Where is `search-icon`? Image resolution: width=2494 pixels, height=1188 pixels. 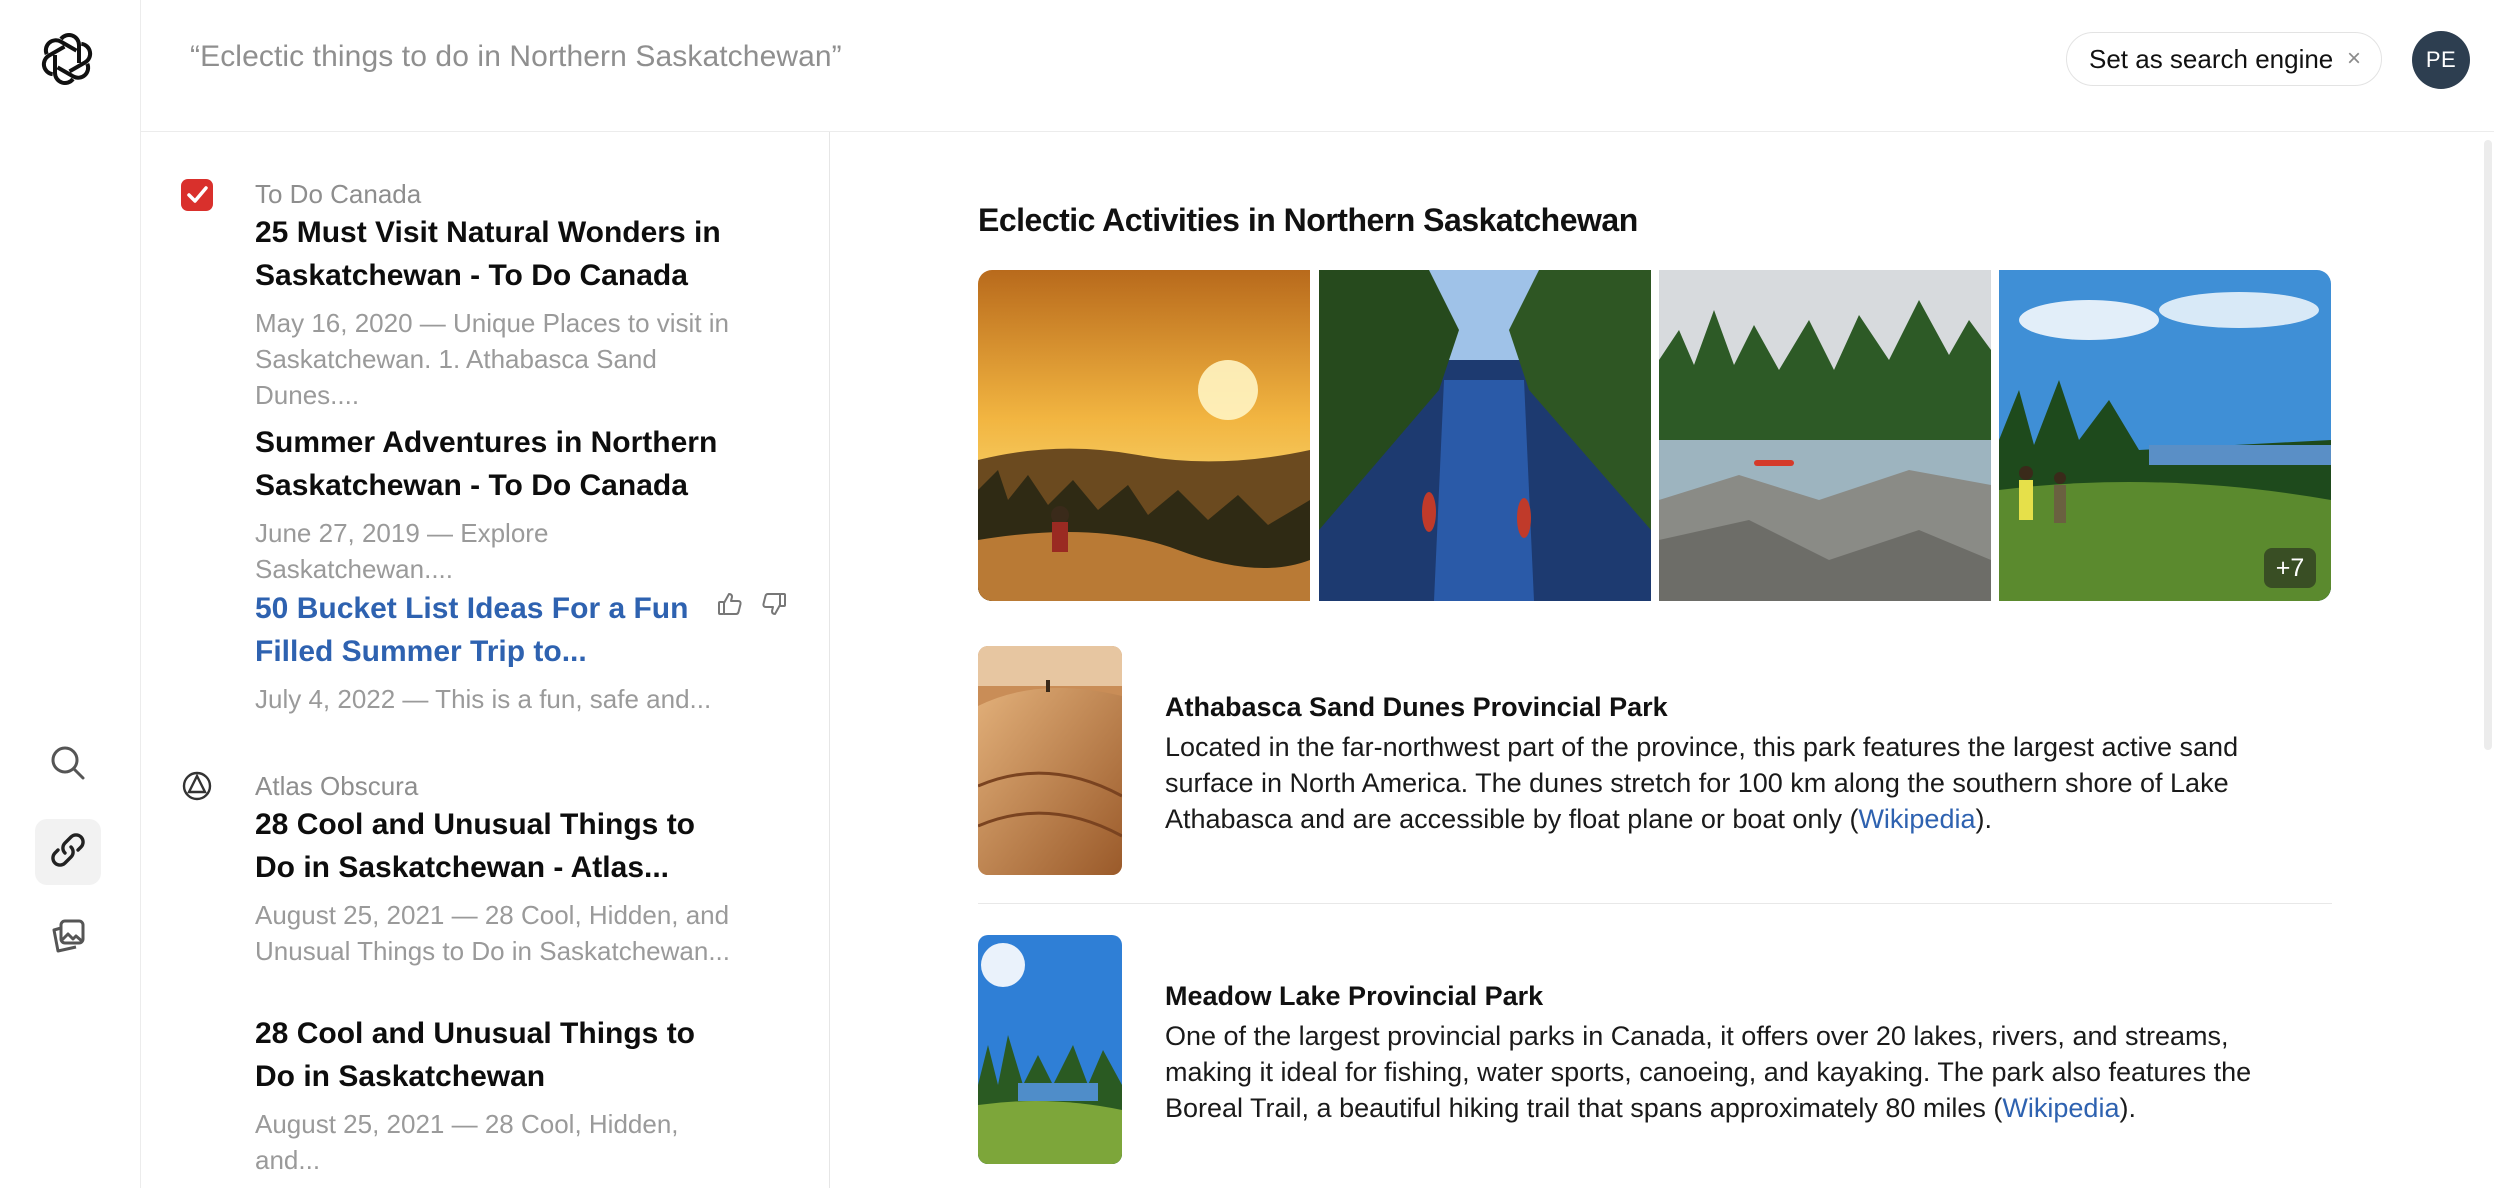 search-icon is located at coordinates (68, 765).